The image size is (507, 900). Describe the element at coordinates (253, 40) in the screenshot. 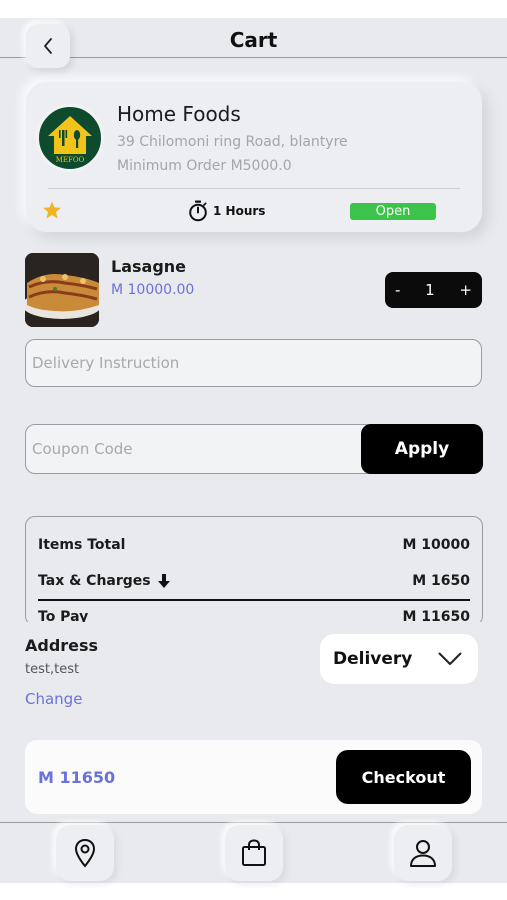

I see `page-title: Cart` at that location.